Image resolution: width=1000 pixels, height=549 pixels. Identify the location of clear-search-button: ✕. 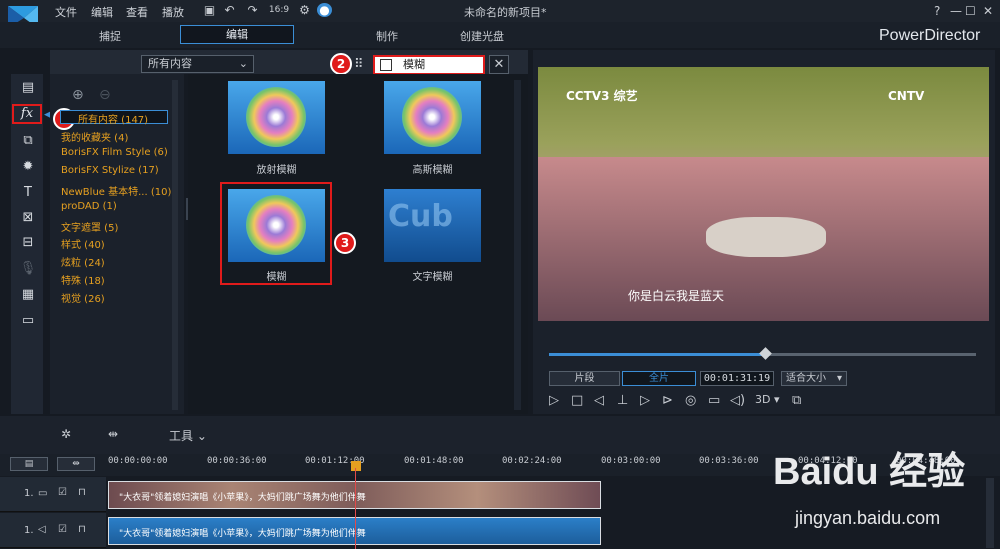
(499, 64).